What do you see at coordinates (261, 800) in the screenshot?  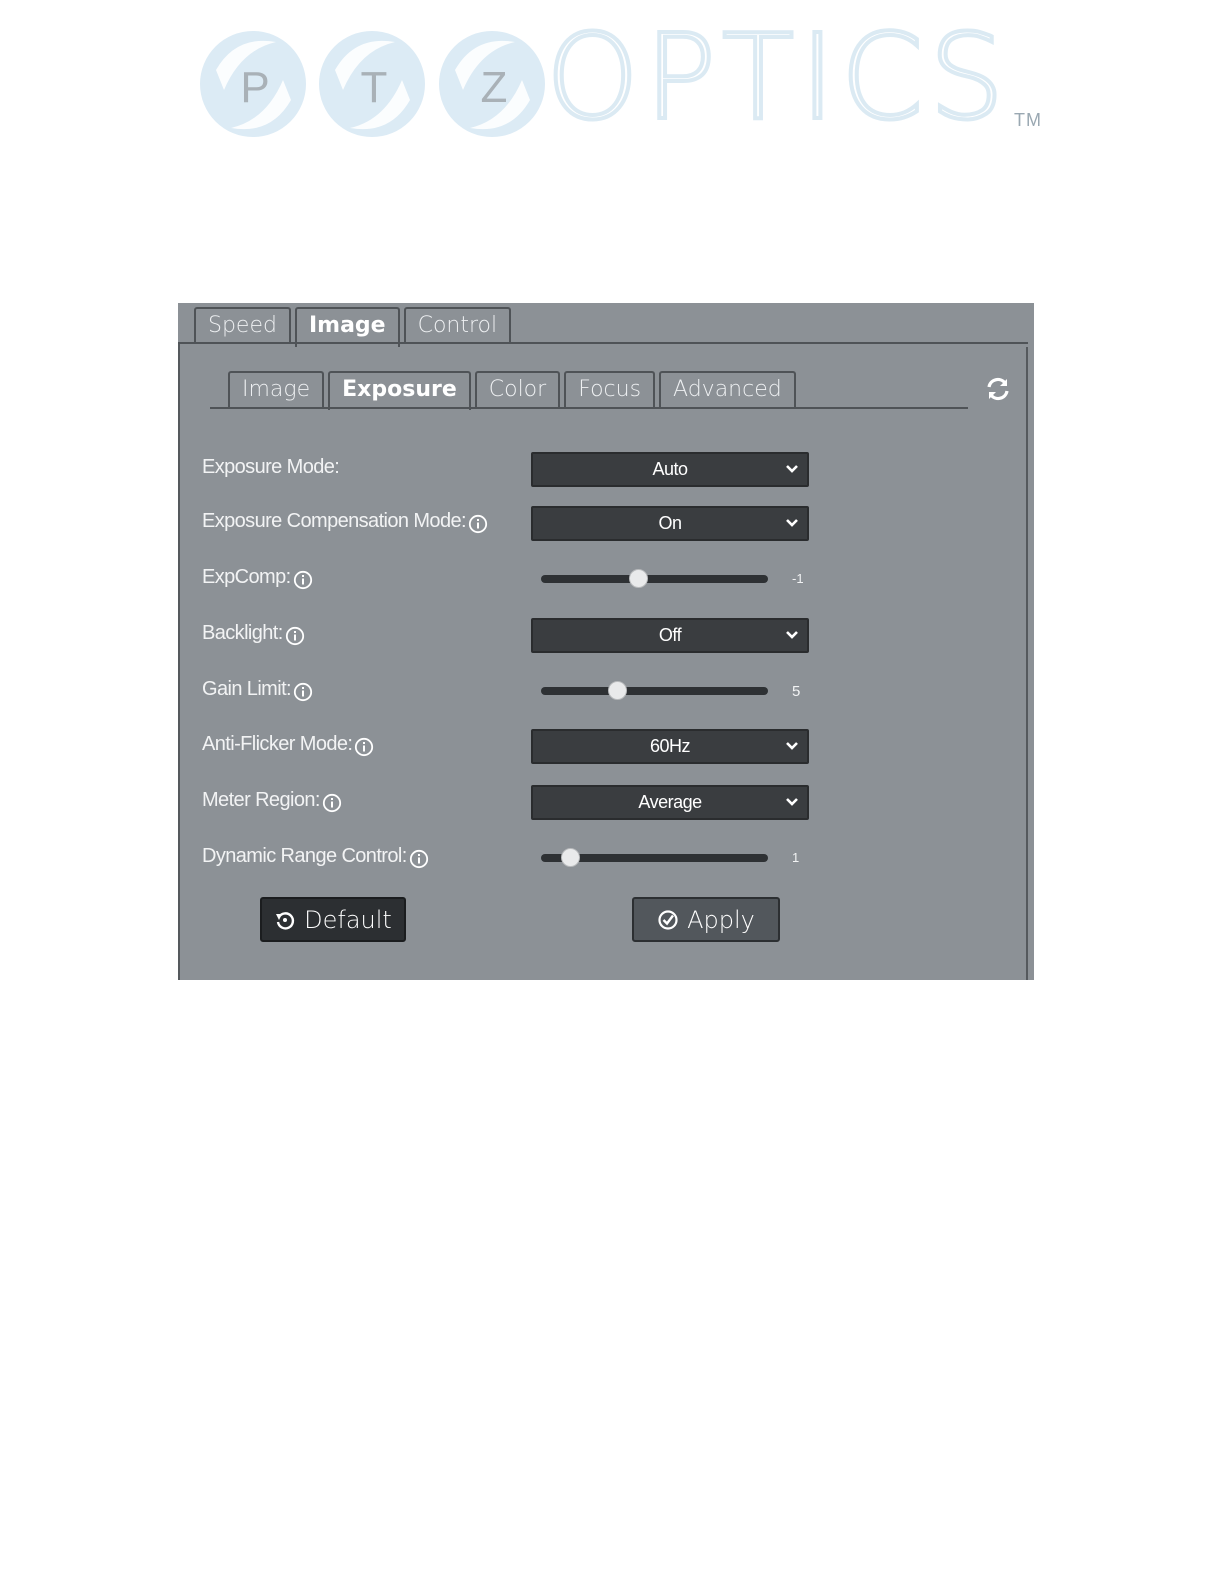 I see `meter-region-label-text: Meter Region:` at bounding box center [261, 800].